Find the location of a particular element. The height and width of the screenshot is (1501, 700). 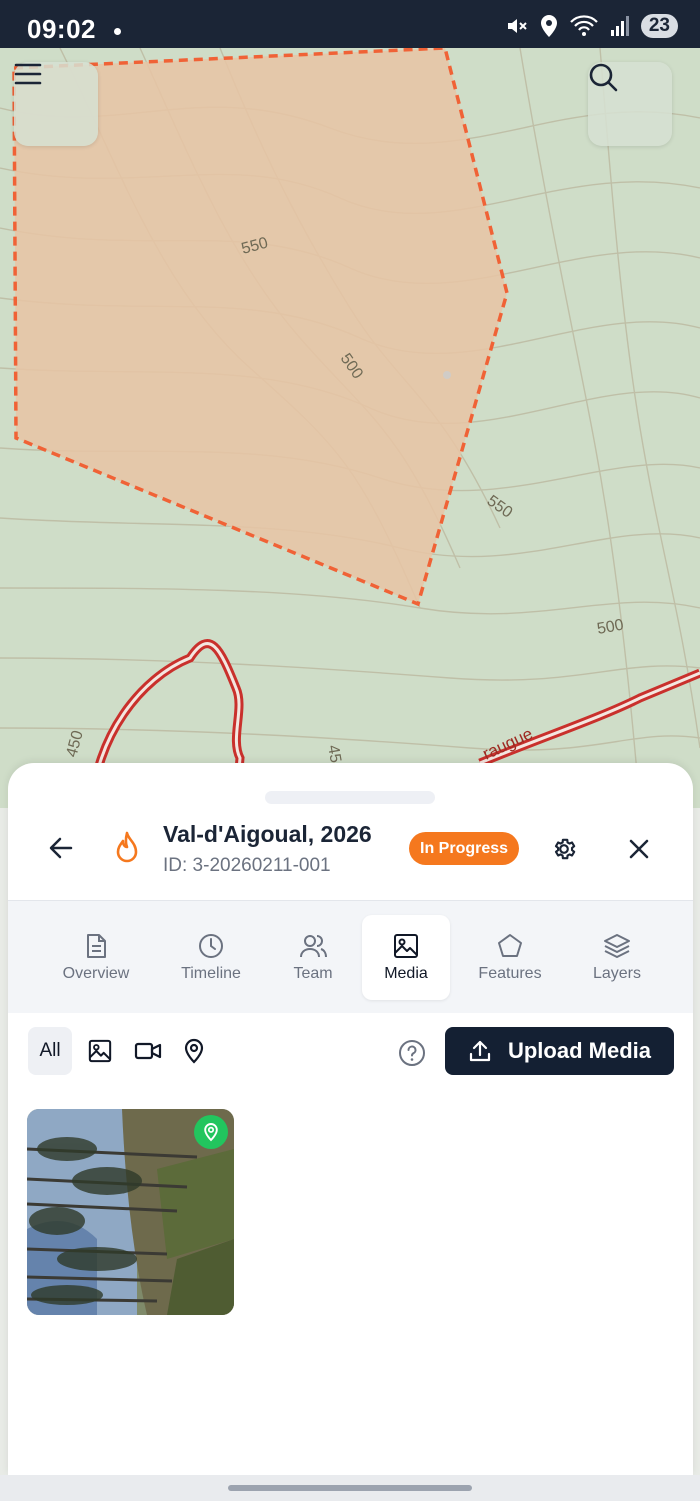

pentagon-icon is located at coordinates (510, 945).